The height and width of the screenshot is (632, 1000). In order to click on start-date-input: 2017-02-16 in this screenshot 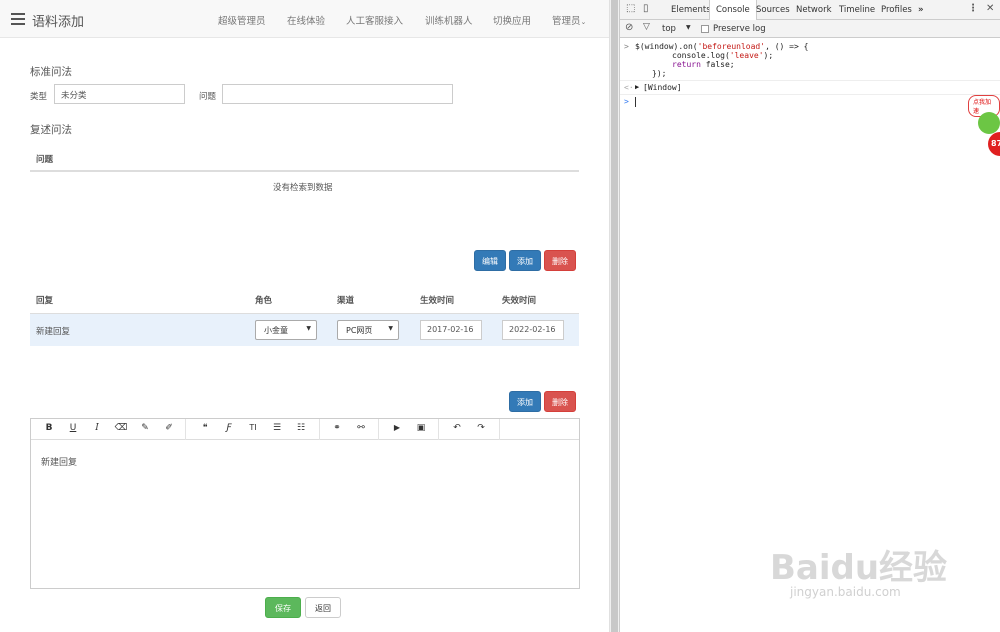, I will do `click(451, 330)`.